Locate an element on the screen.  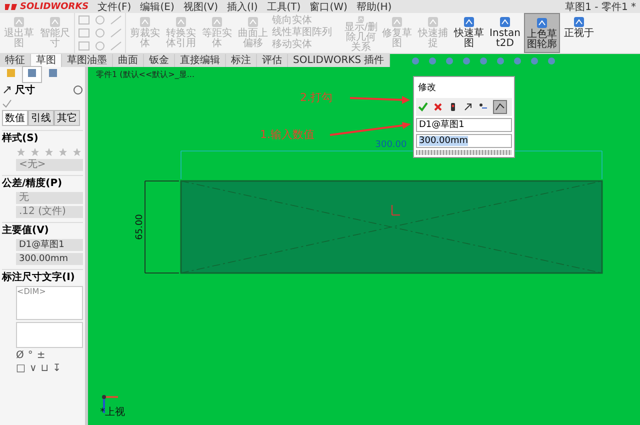
ribbon-tab: 草图油墨 is located at coordinates (87, 60).